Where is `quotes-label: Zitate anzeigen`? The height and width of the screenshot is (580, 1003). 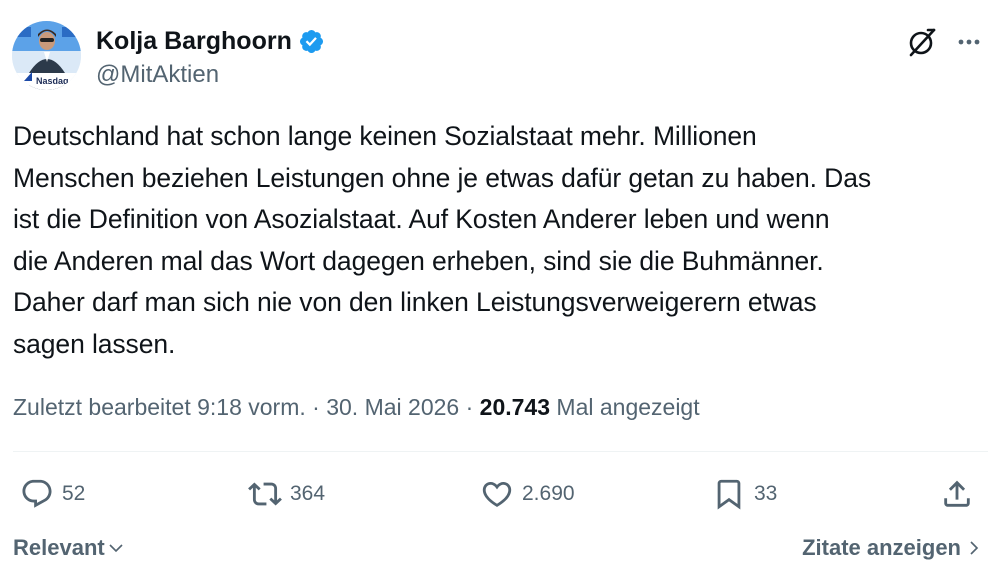
quotes-label: Zitate anzeigen is located at coordinates (881, 547).